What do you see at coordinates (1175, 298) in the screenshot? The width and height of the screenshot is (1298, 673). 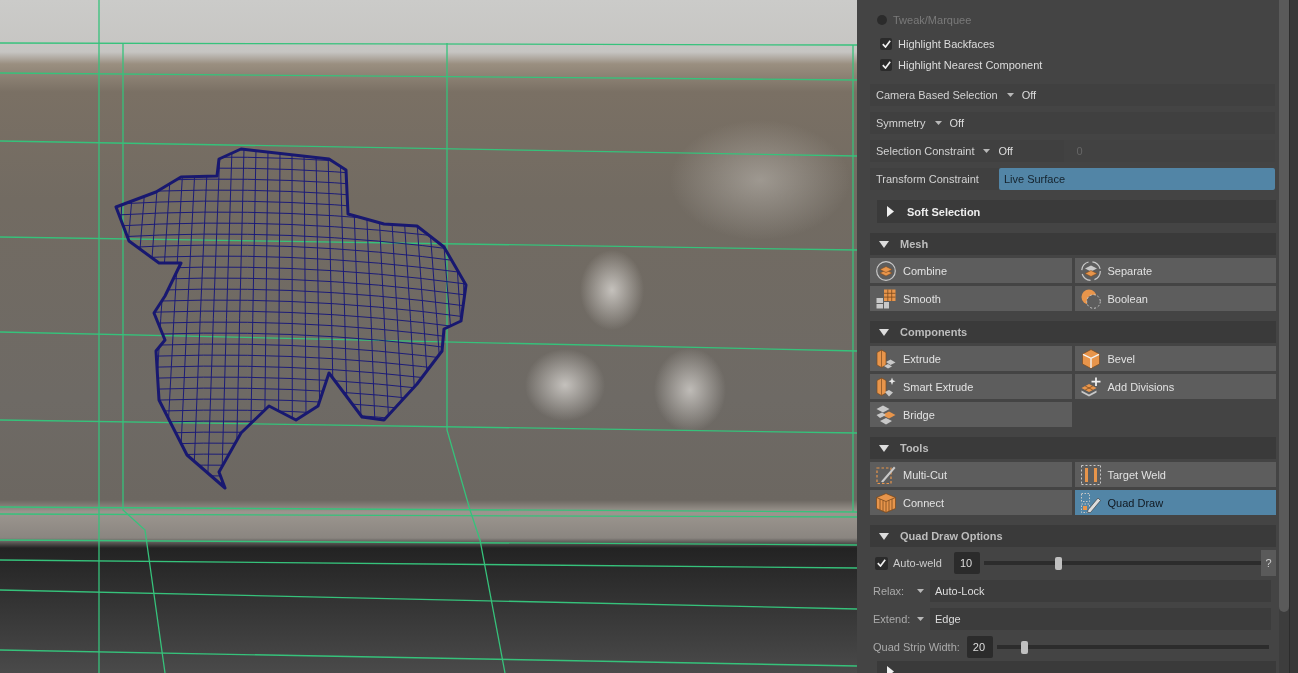 I see `tool-button: Boolean` at bounding box center [1175, 298].